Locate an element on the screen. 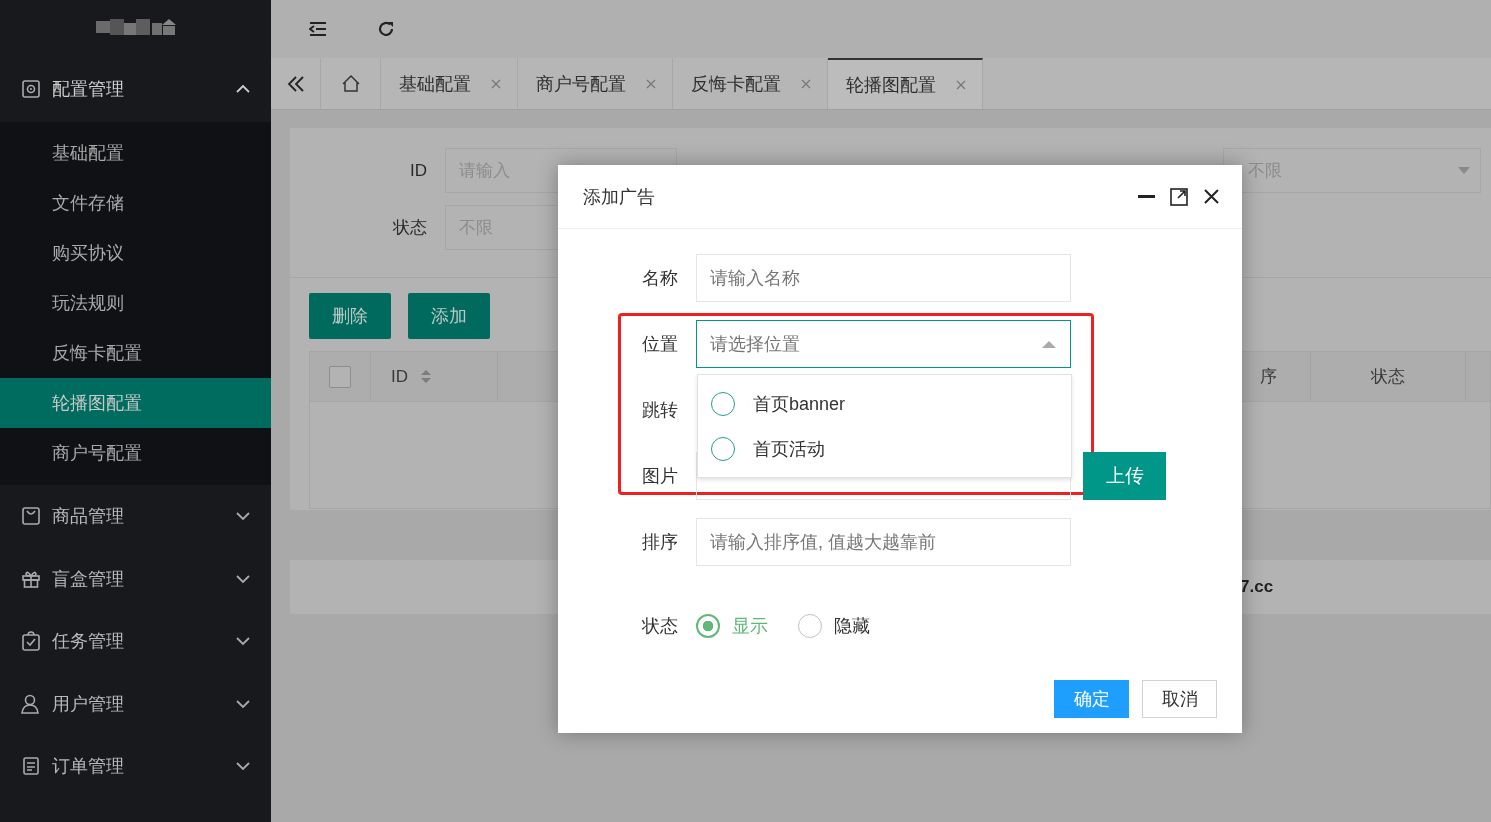 The height and width of the screenshot is (822, 1491). field-label: ID is located at coordinates (418, 170).